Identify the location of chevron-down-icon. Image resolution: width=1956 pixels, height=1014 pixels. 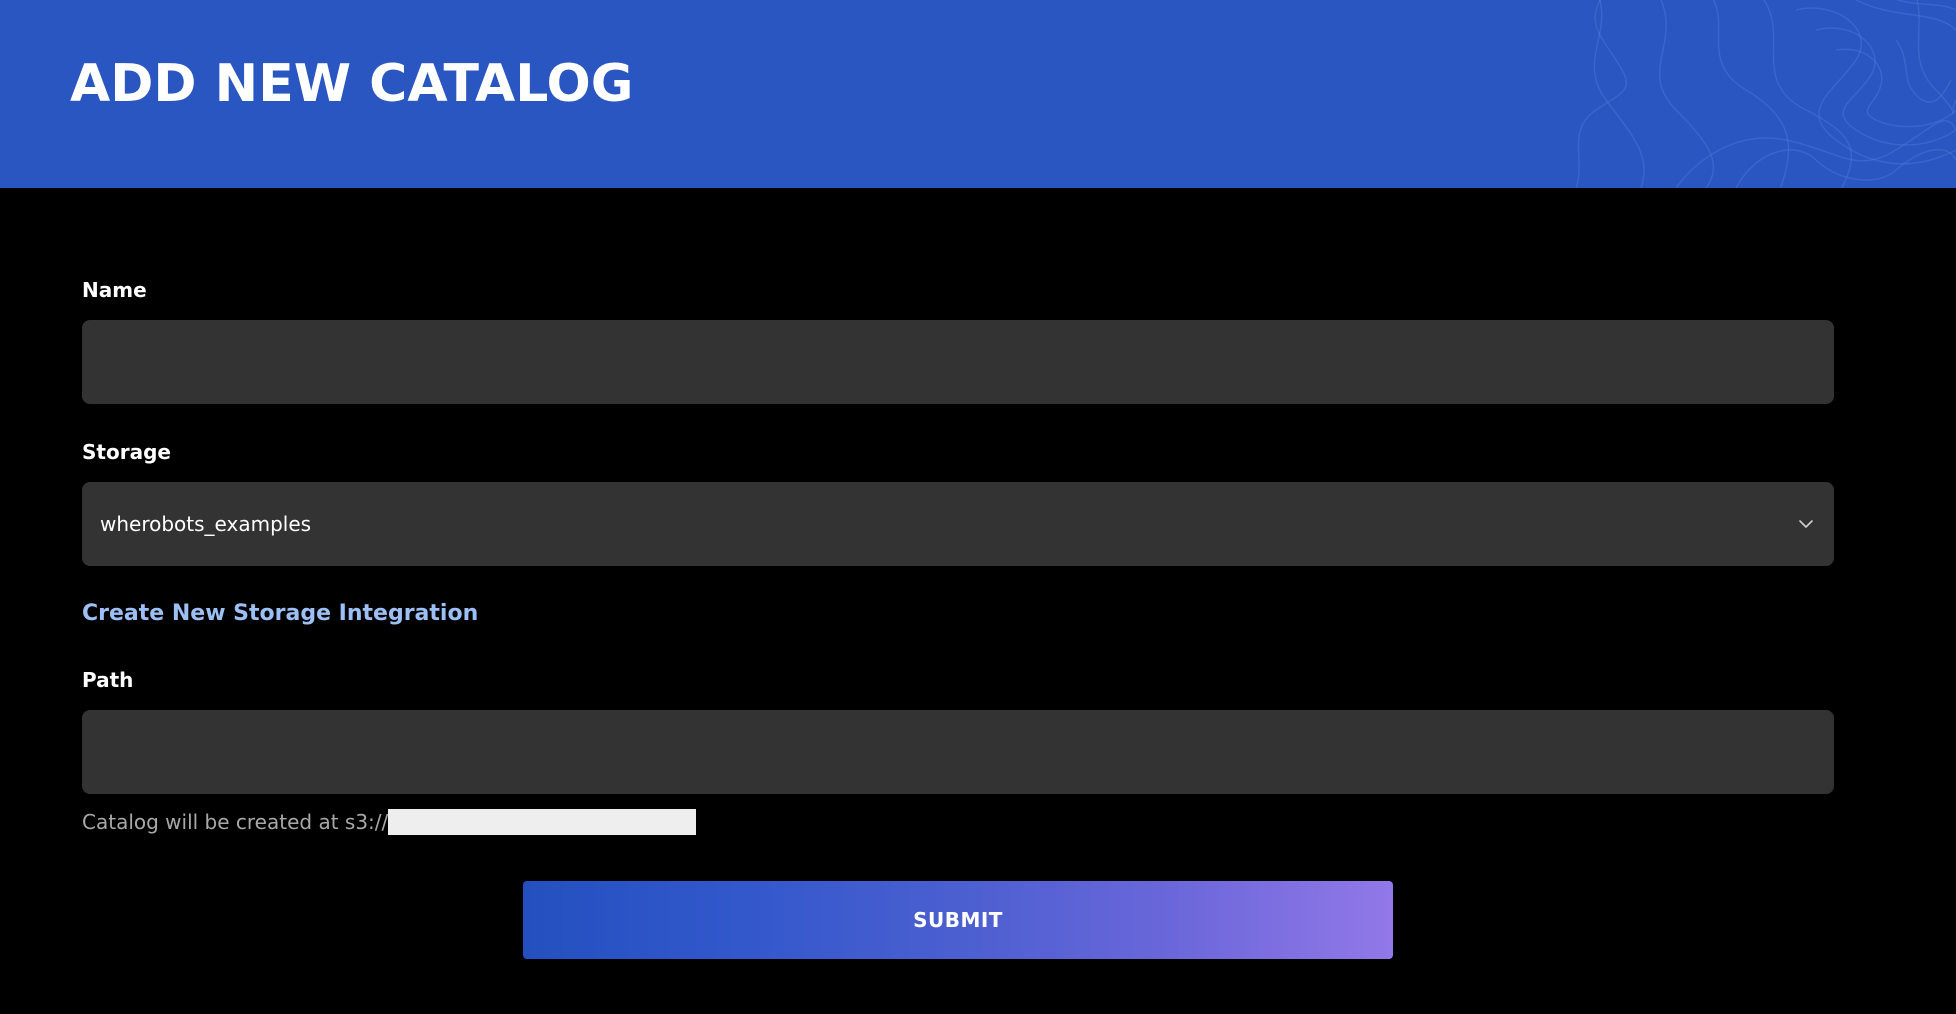
(1806, 524).